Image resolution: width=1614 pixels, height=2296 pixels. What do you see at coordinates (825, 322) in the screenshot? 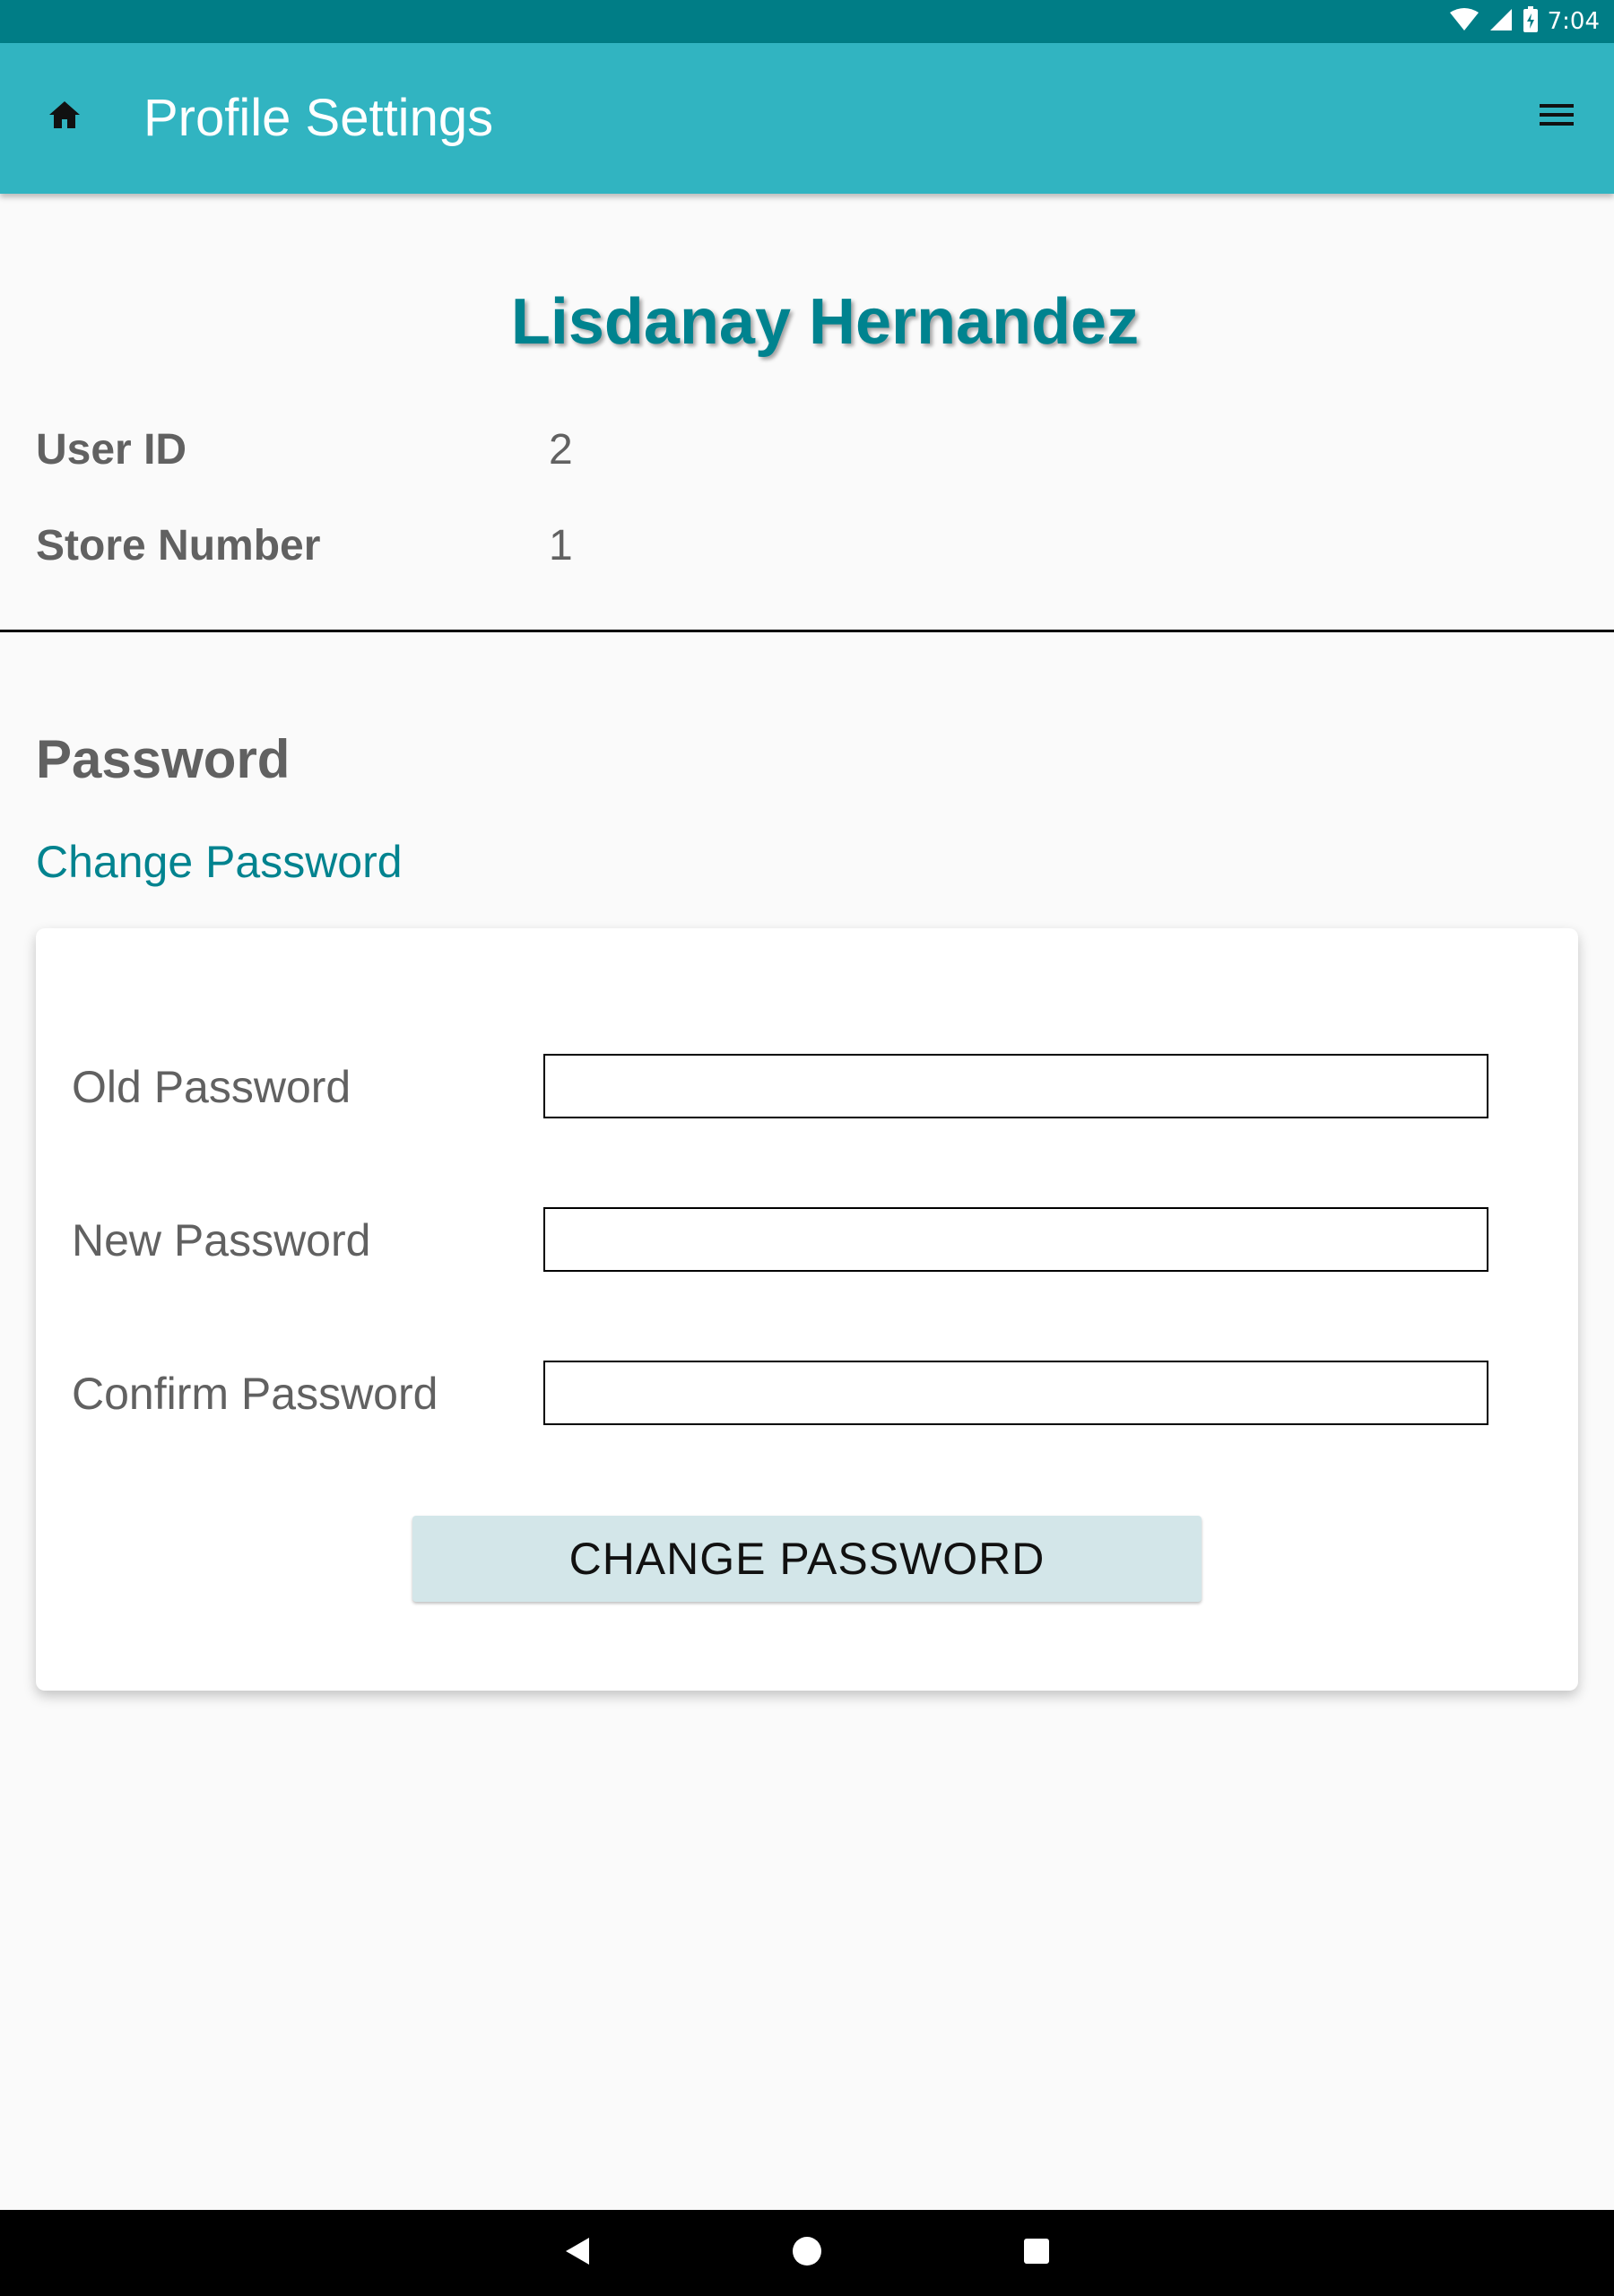
I see `user-name: Lisdanay Hernandez` at bounding box center [825, 322].